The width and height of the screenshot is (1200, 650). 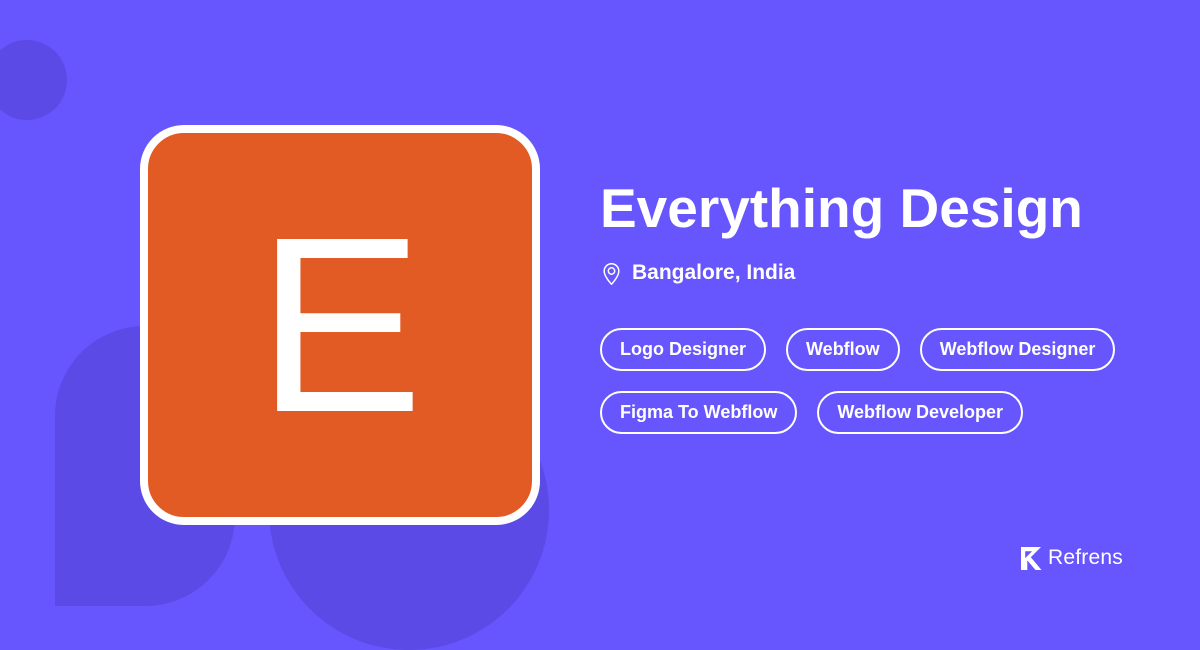 I want to click on refrens-brand: Refrens, so click(x=1071, y=558).